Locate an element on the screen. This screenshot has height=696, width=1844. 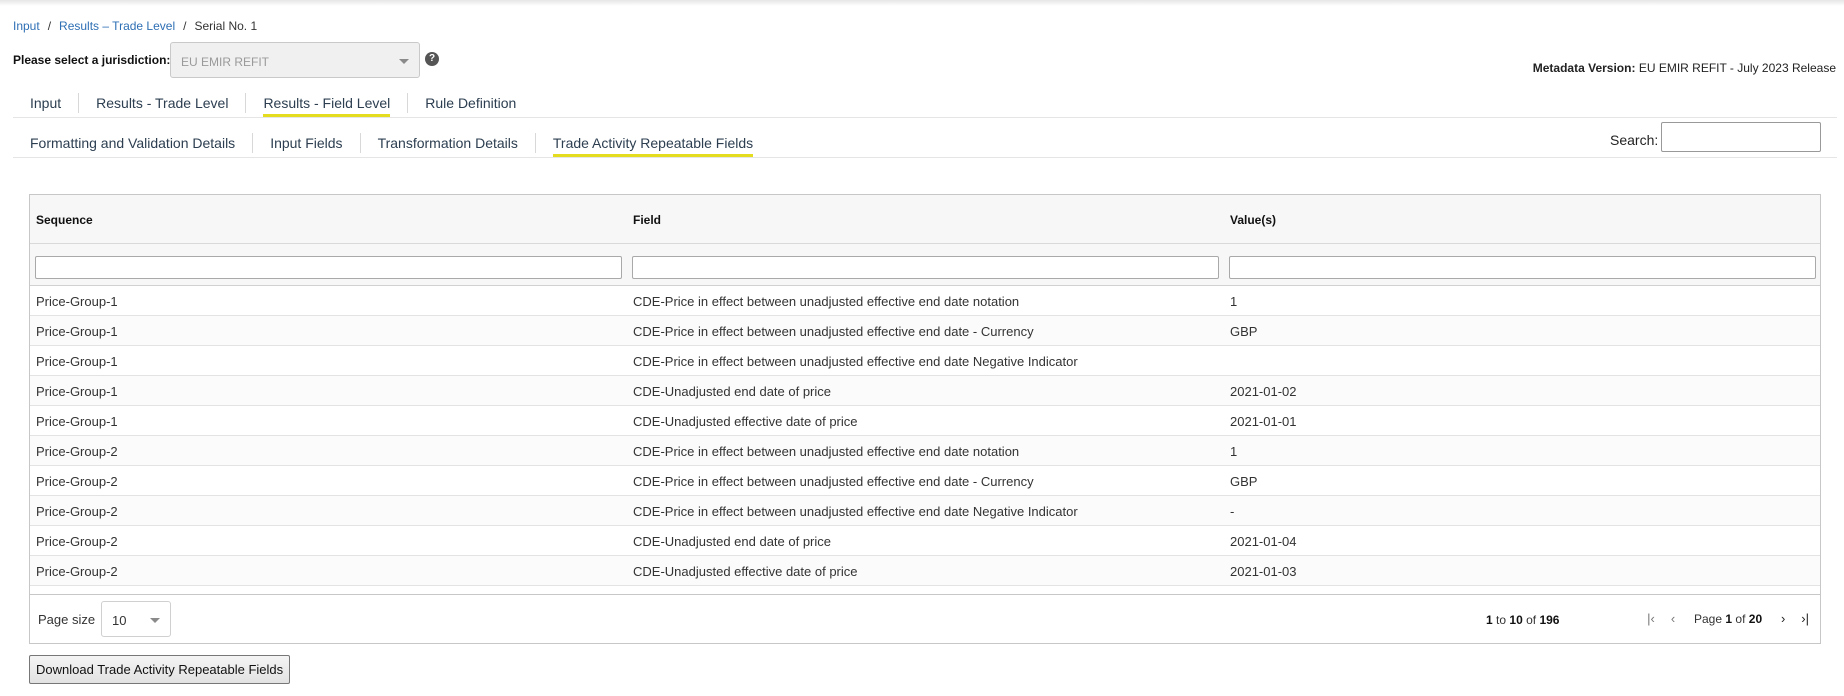
cell-value: 2021-01-02 is located at coordinates (1263, 391).